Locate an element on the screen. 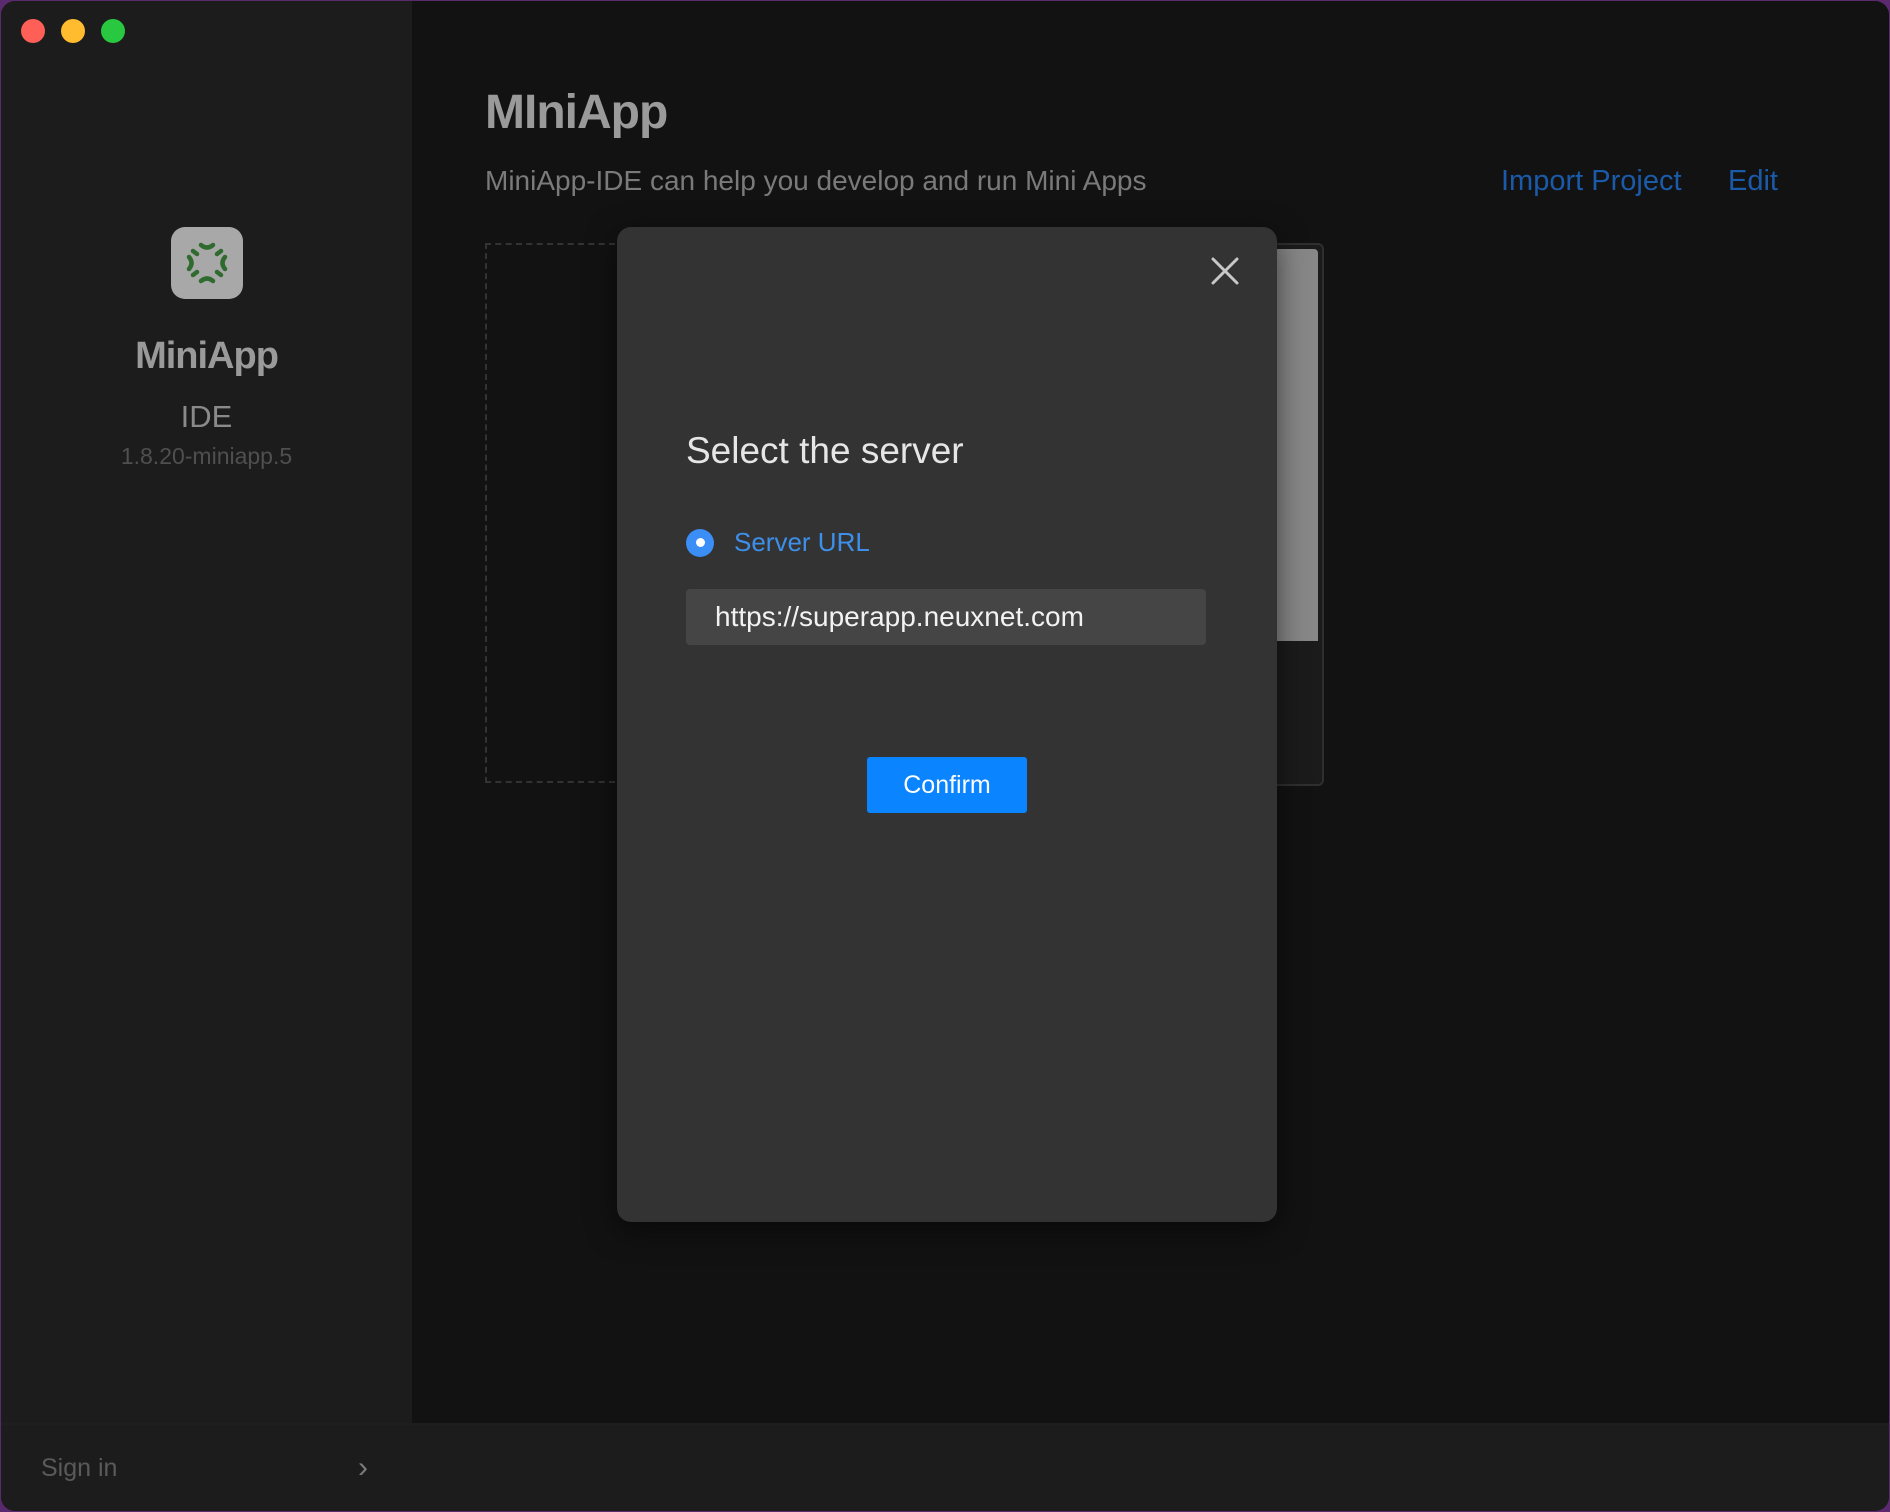 This screenshot has width=1890, height=1512. edit-link: Edit is located at coordinates (1753, 181).